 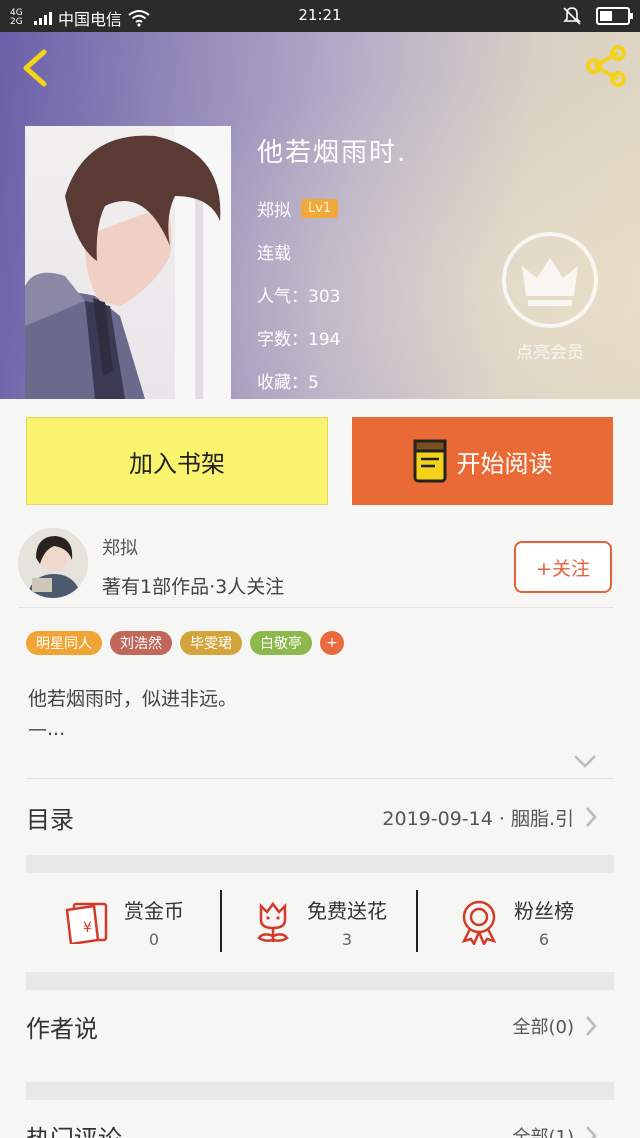 What do you see at coordinates (193, 587) in the screenshot?
I see `author-description: 著有1部作品·3人关注` at bounding box center [193, 587].